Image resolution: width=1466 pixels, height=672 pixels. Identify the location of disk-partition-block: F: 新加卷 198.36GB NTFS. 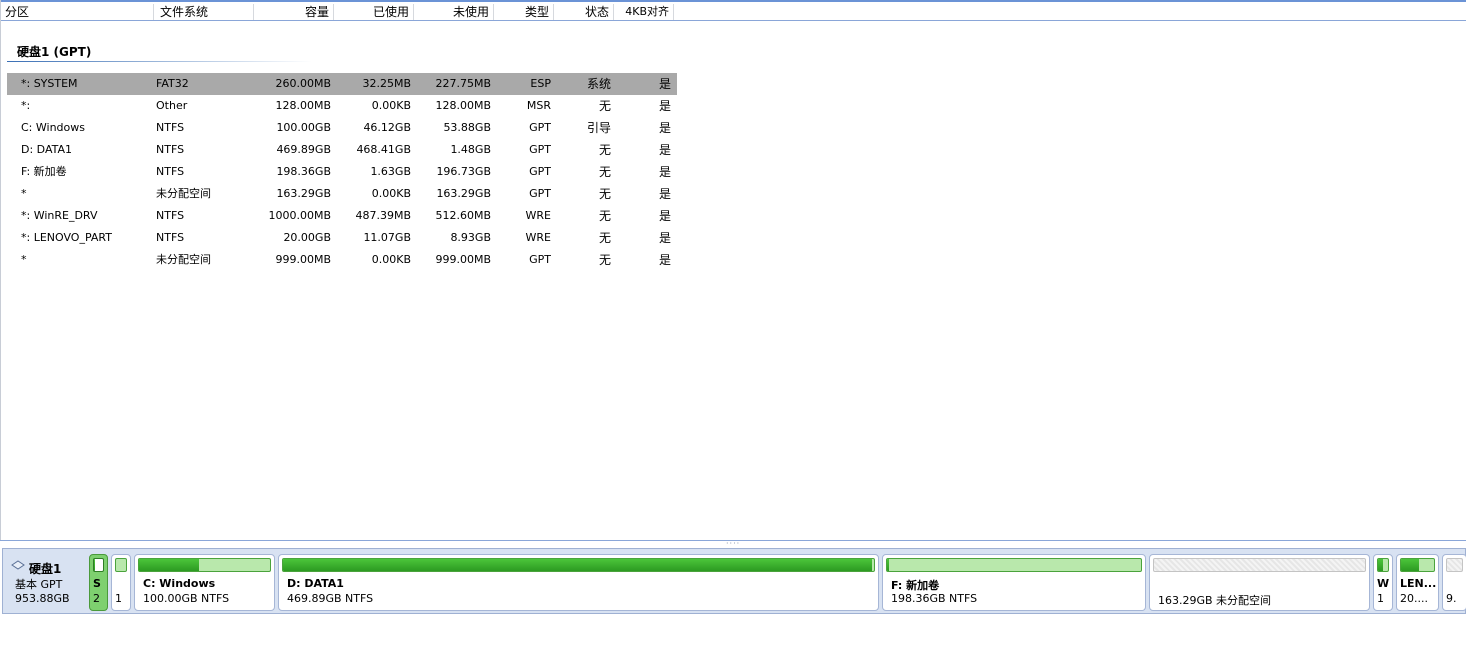
(1014, 582).